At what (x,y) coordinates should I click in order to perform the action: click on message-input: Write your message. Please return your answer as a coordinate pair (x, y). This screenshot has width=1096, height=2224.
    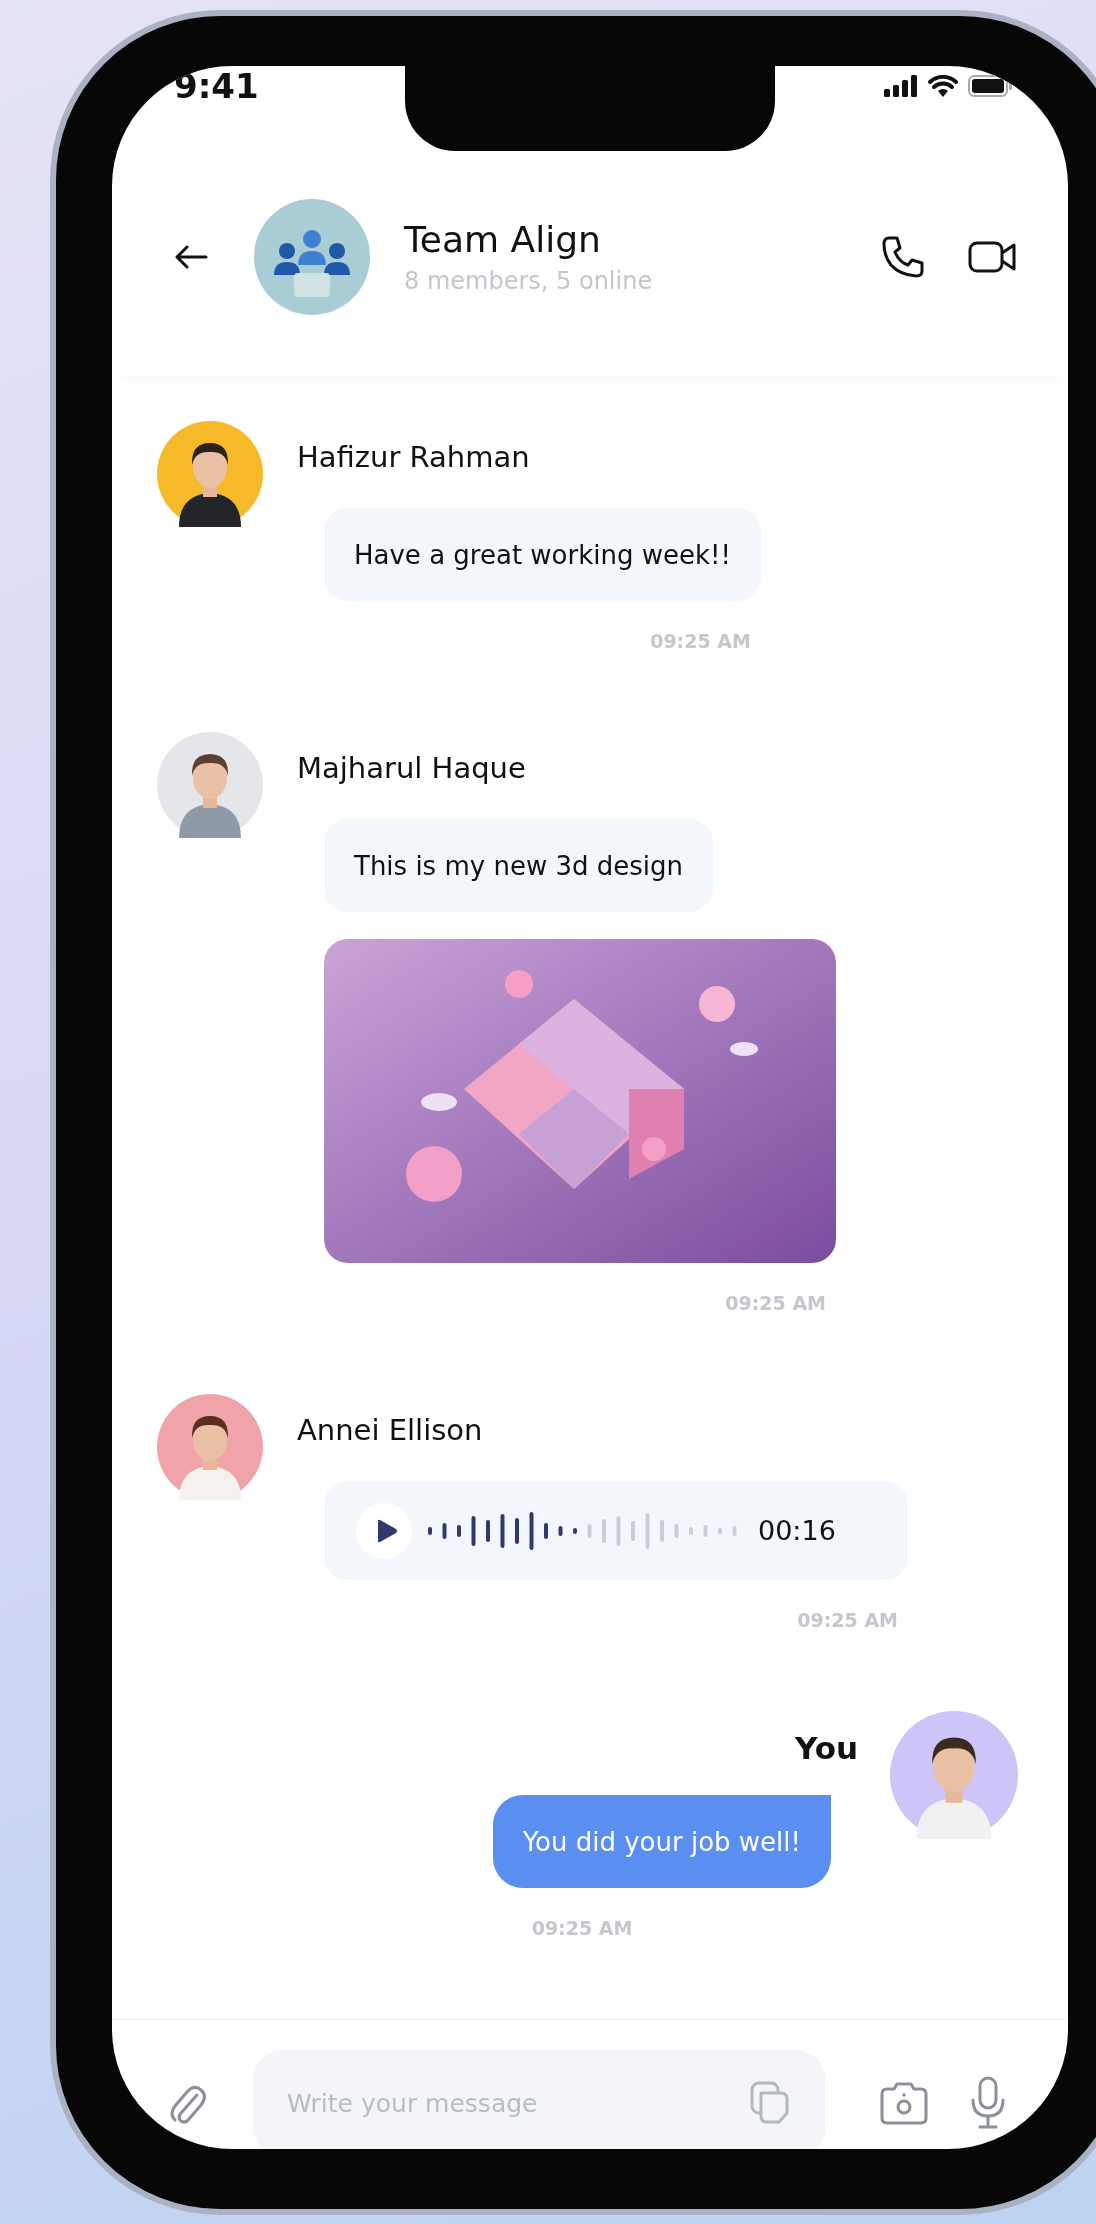
    Looking at the image, I should click on (539, 2099).